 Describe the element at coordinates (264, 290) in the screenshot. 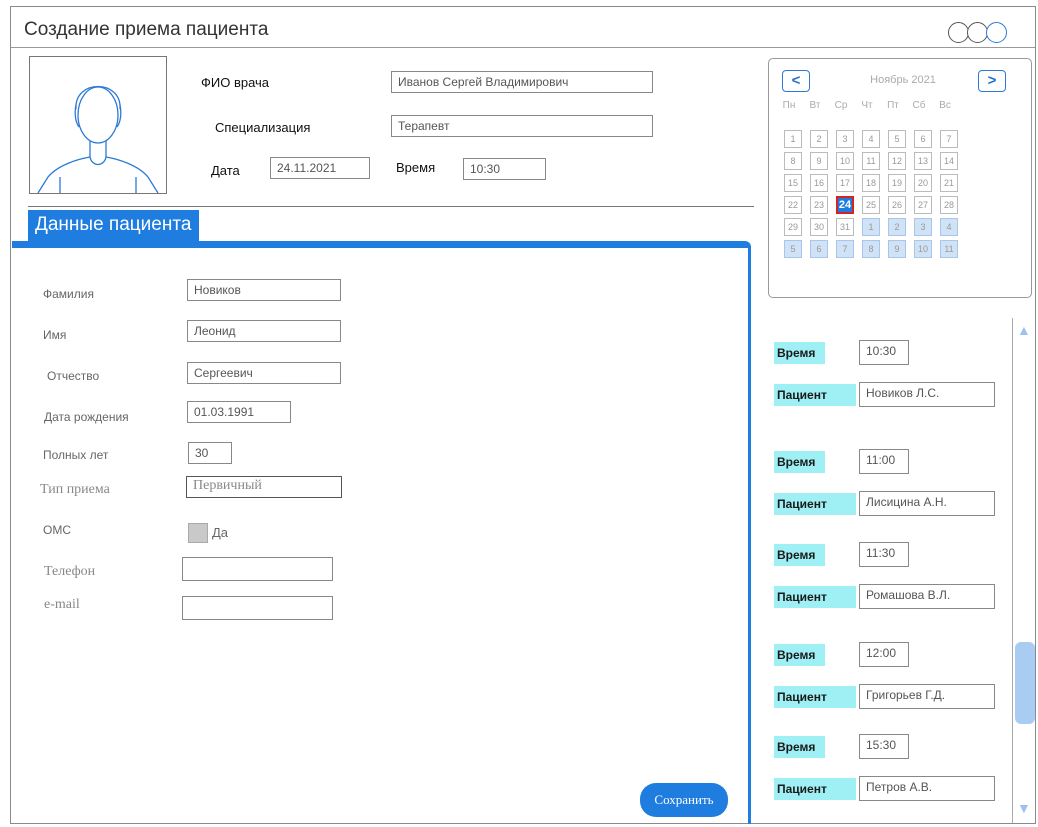

I see `lastname-field: Новиков` at that location.